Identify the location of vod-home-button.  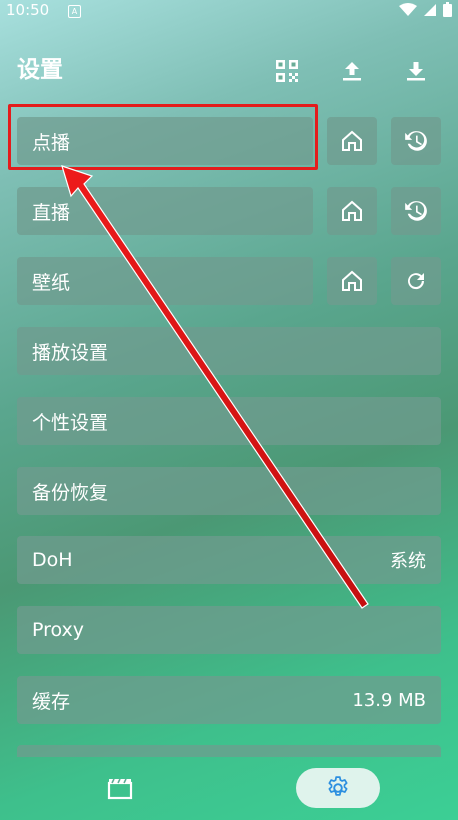
(352, 141).